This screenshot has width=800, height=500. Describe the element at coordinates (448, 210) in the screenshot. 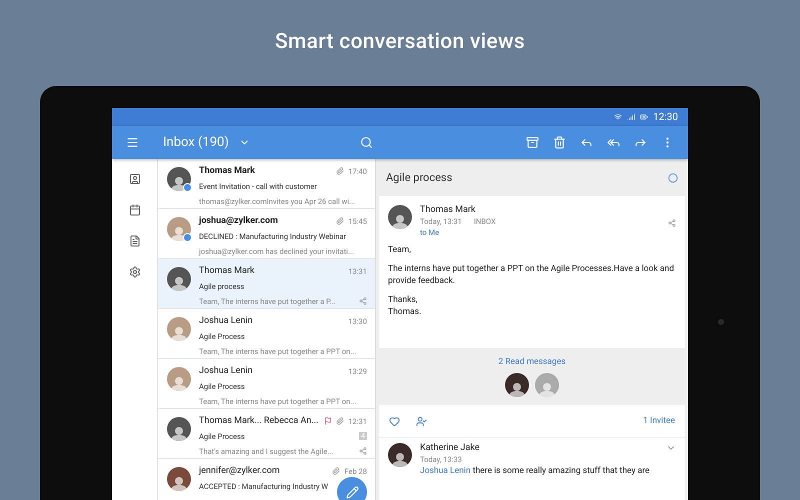

I see `message-sender: Thomas Mark` at that location.